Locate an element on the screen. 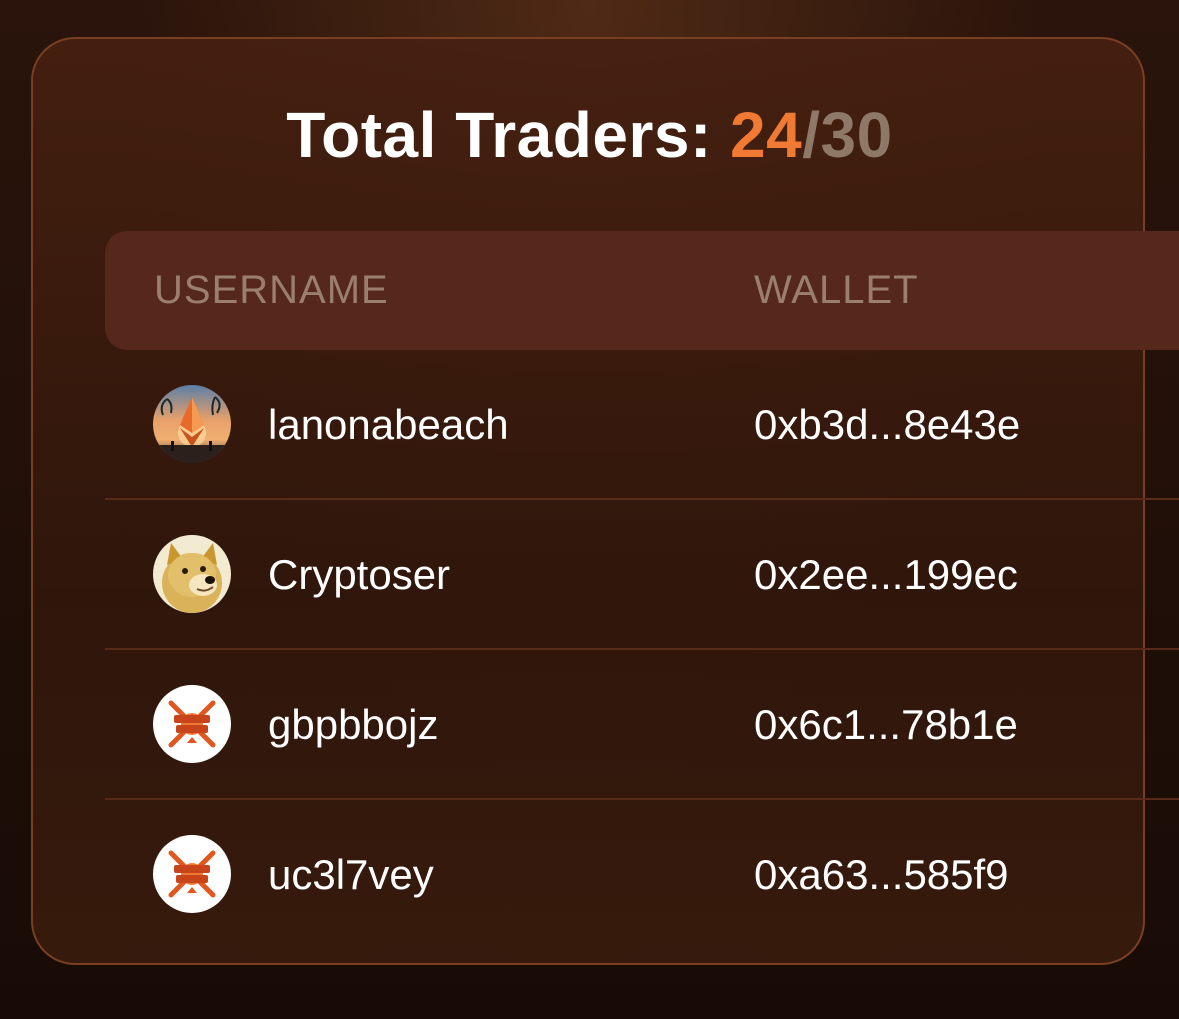 The image size is (1179, 1019). trader-max: 30 is located at coordinates (856, 135).